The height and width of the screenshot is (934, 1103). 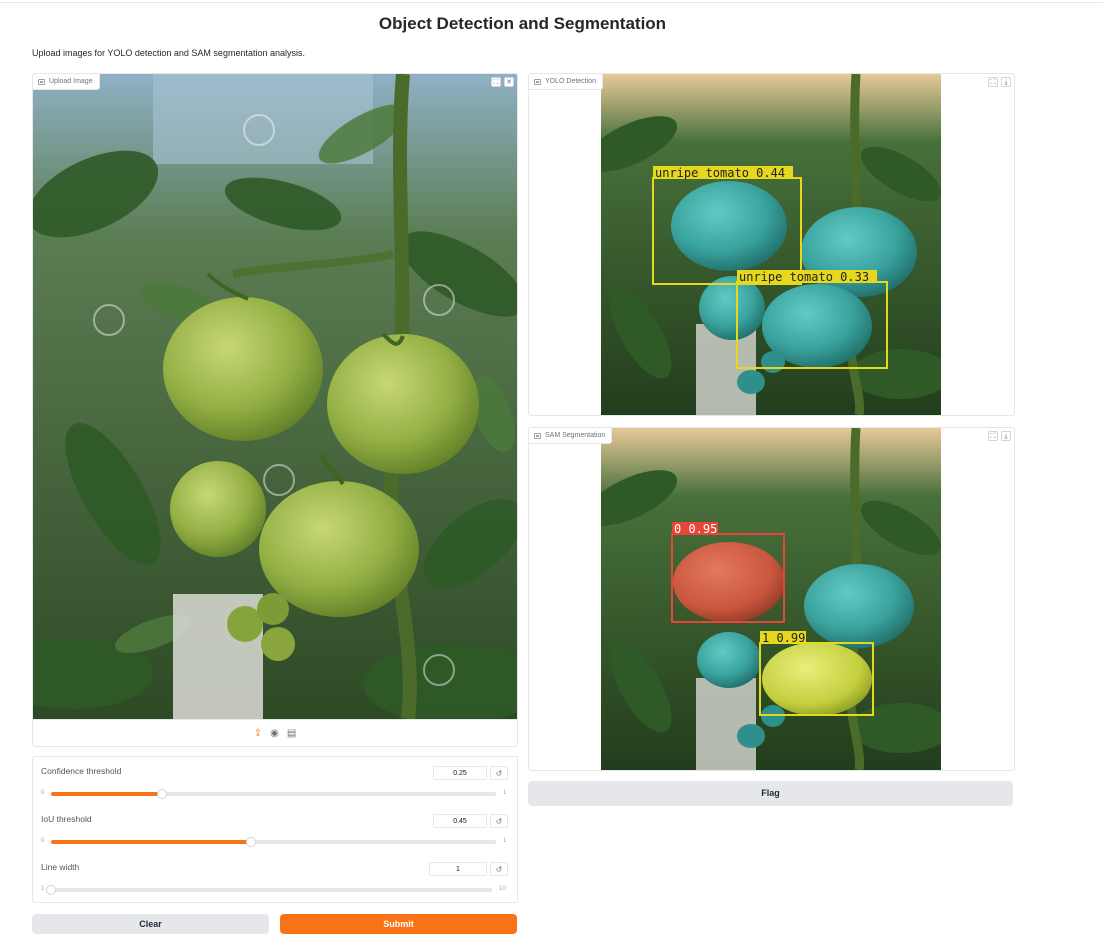 I want to click on iou-slider-group: IoU threshold 0.45 ↺ 0 1, so click(x=275, y=829).